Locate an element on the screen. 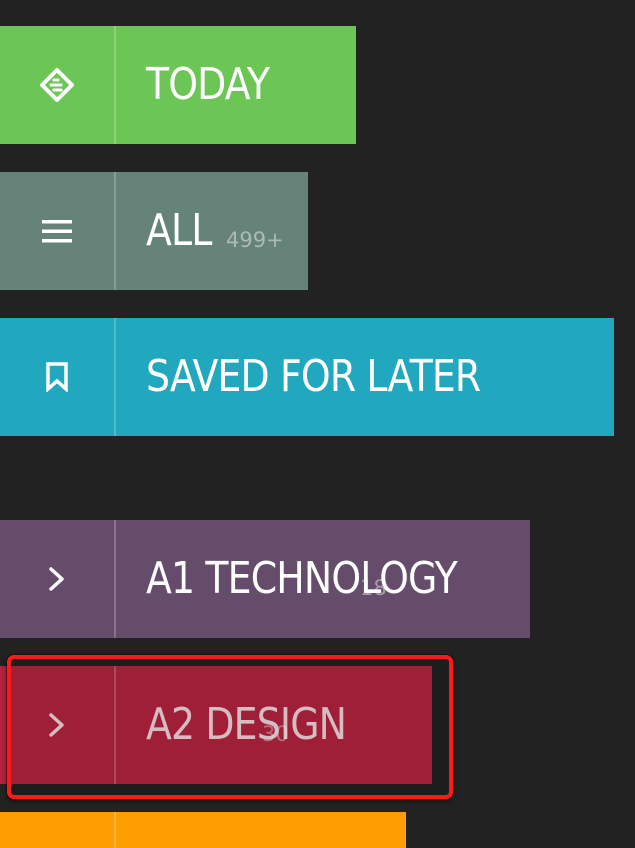 Image resolution: width=635 pixels, height=848 pixels. nav-item-saved-for-later: SAVED FOR LATER is located at coordinates (307, 377).